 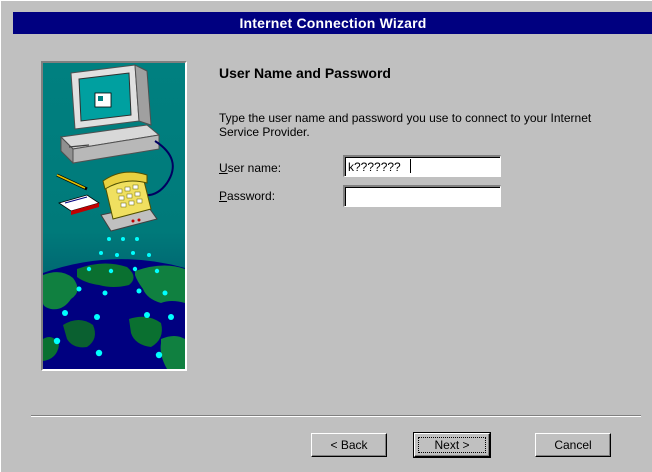 I want to click on password-label: Password:, so click(x=247, y=196).